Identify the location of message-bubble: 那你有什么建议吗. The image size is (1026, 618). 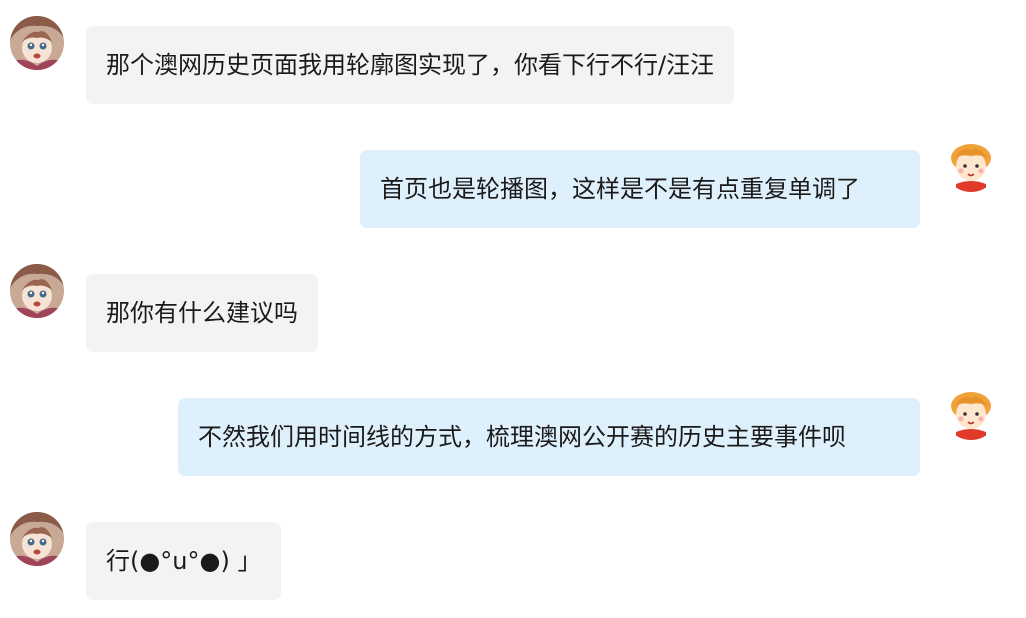
(202, 313).